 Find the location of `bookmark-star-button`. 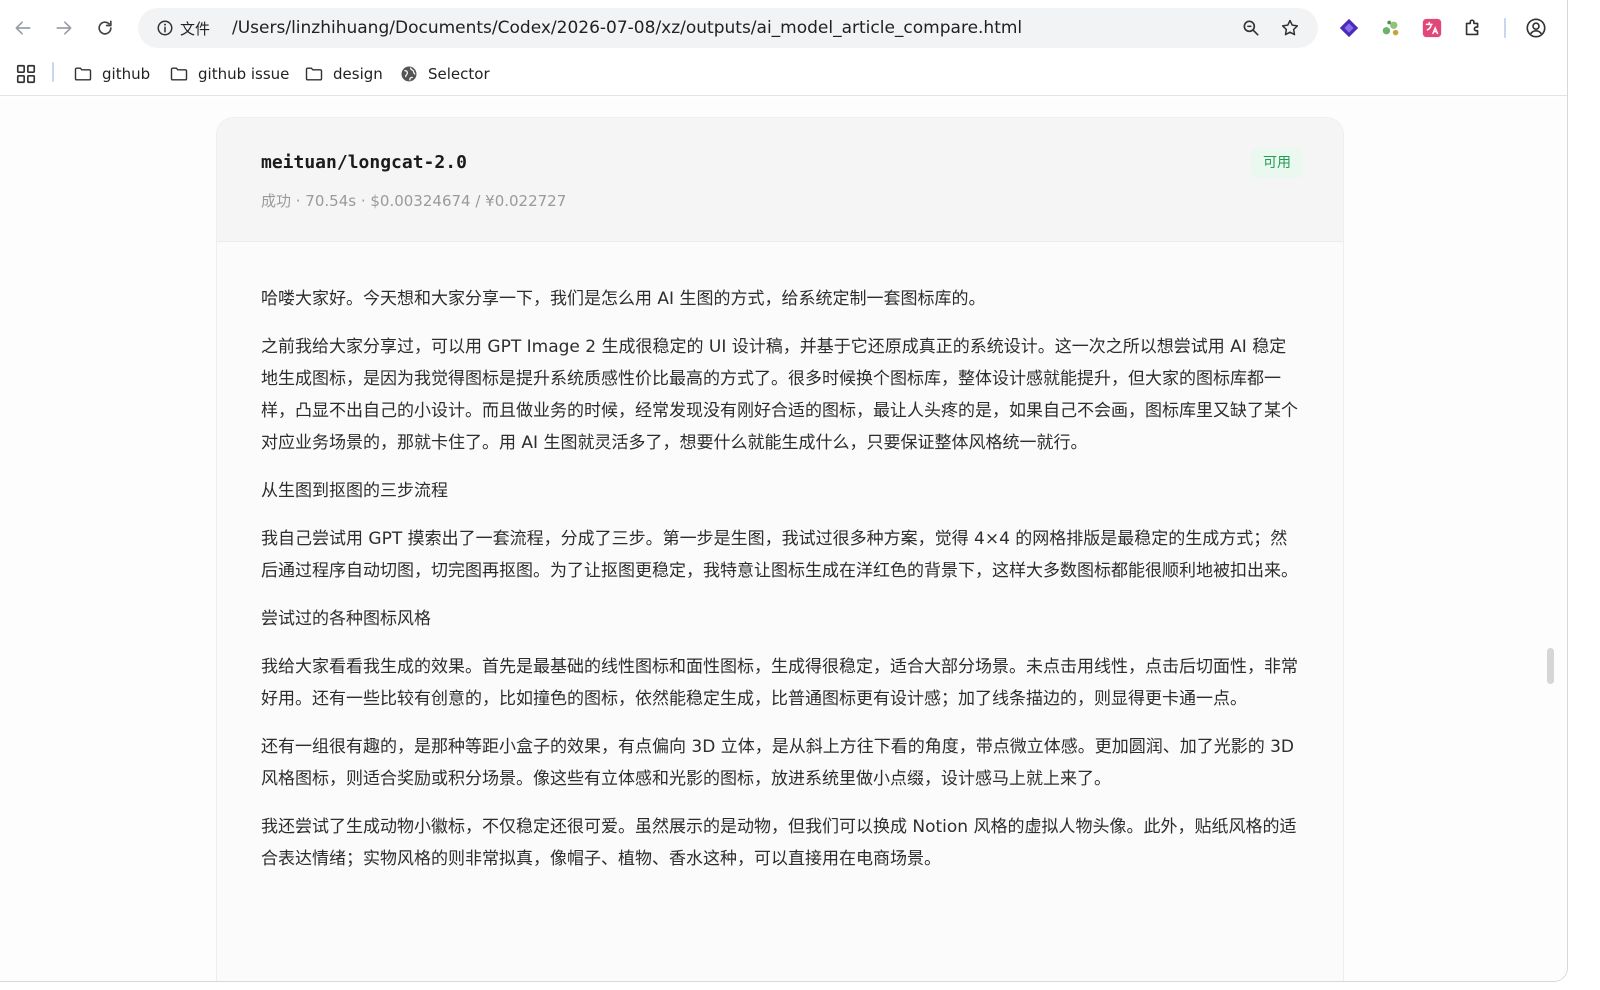

bookmark-star-button is located at coordinates (1290, 28).